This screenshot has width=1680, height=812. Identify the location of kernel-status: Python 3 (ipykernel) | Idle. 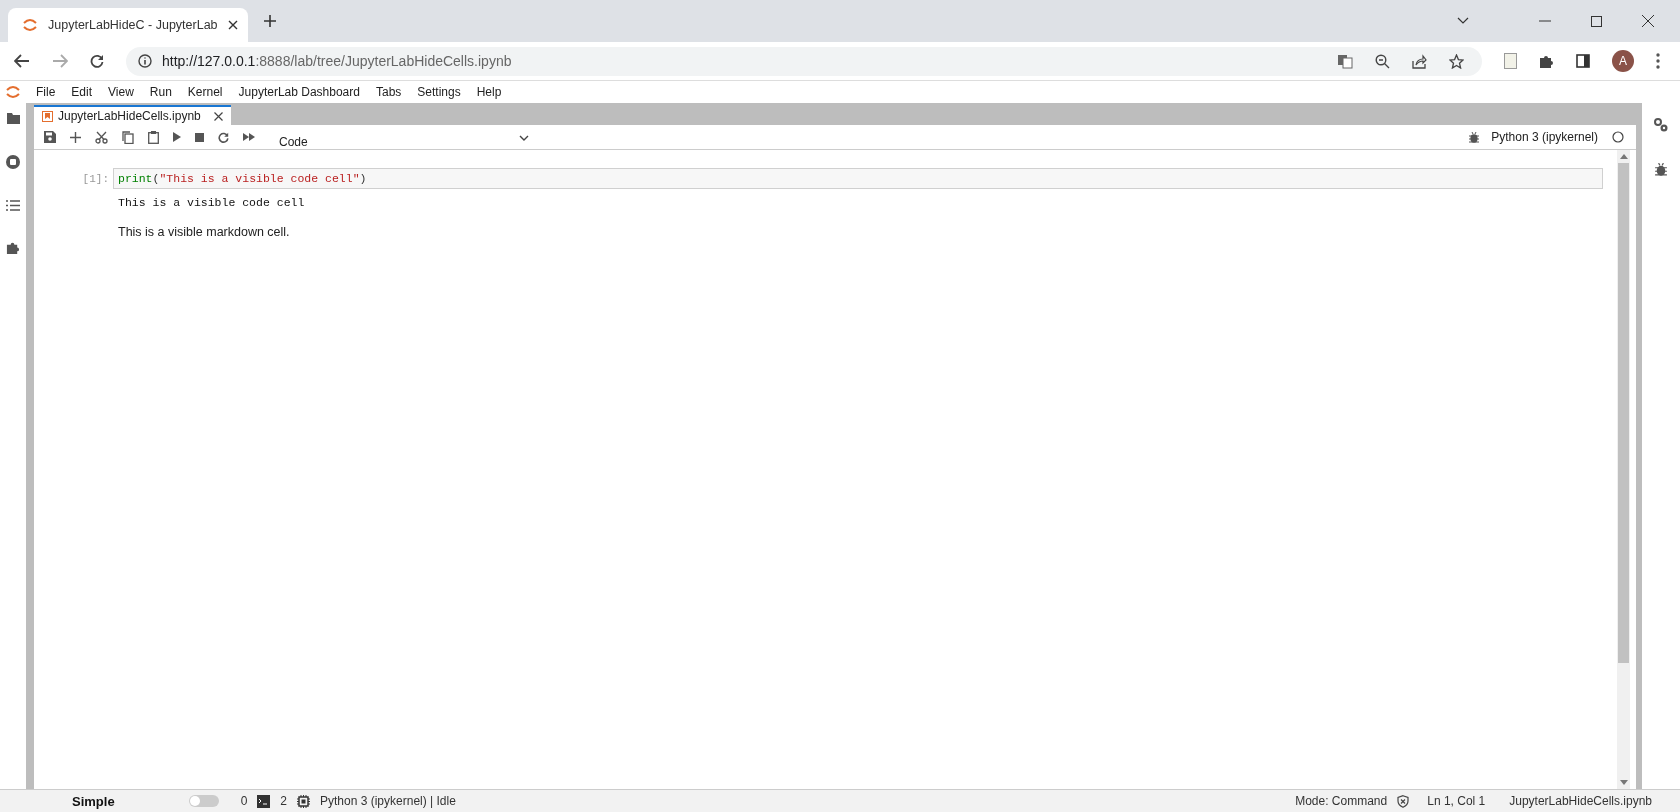
(388, 801).